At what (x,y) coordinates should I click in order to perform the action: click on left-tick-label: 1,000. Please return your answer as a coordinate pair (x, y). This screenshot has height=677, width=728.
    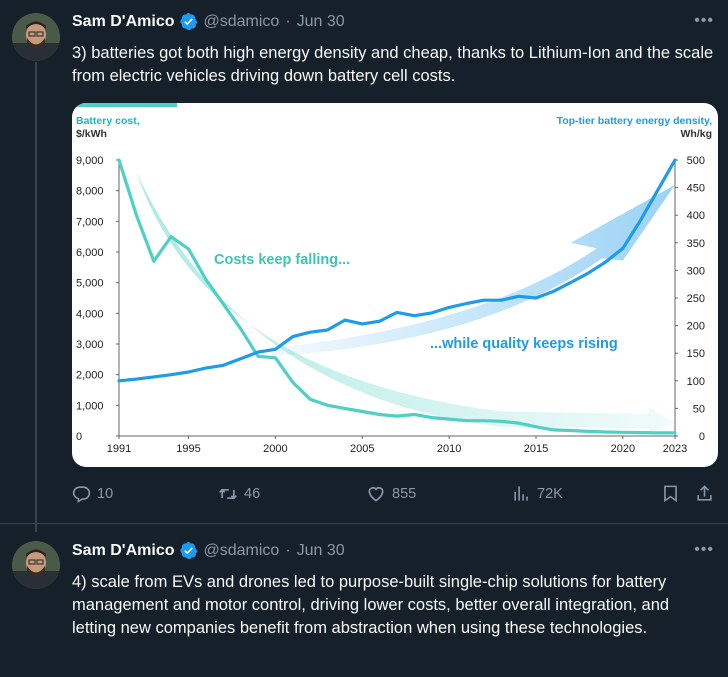
    Looking at the image, I should click on (90, 406).